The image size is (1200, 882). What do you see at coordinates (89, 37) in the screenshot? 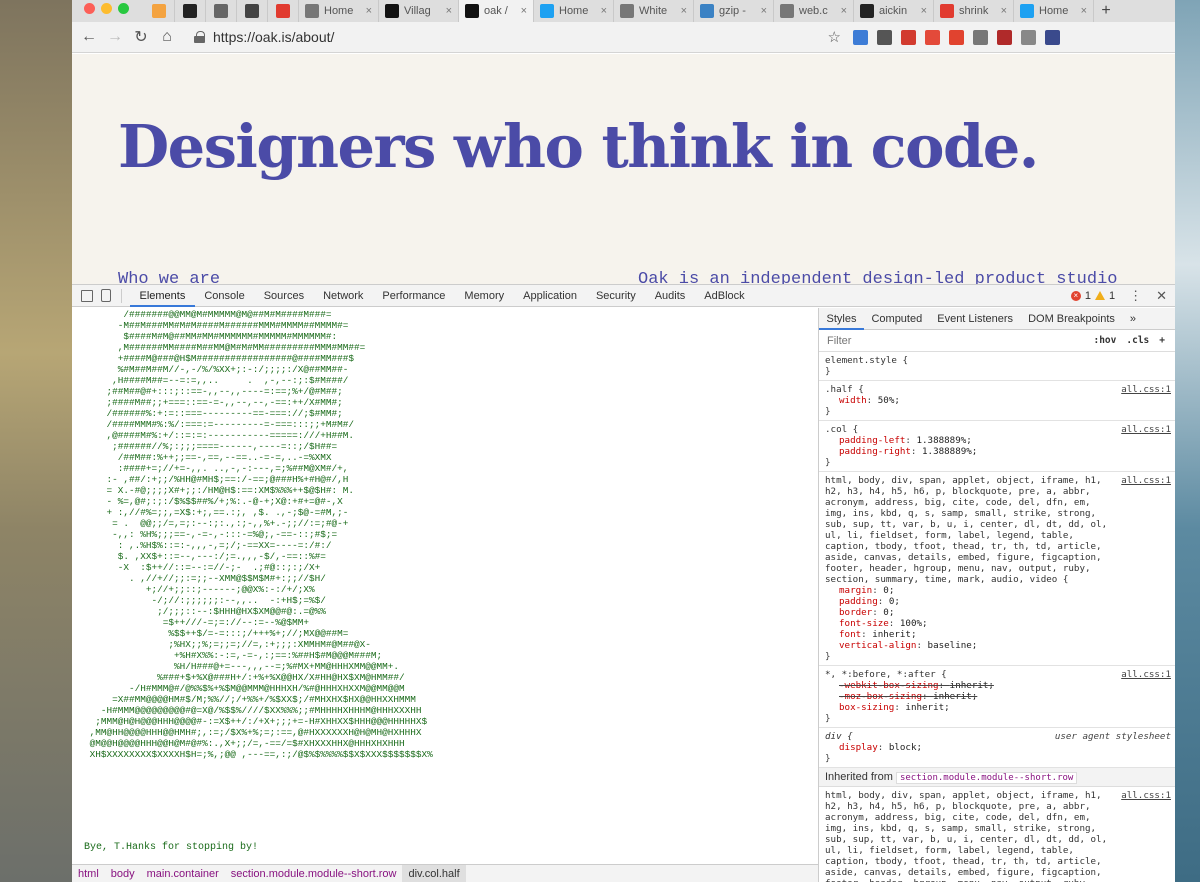
I see `back-button: ←` at bounding box center [89, 37].